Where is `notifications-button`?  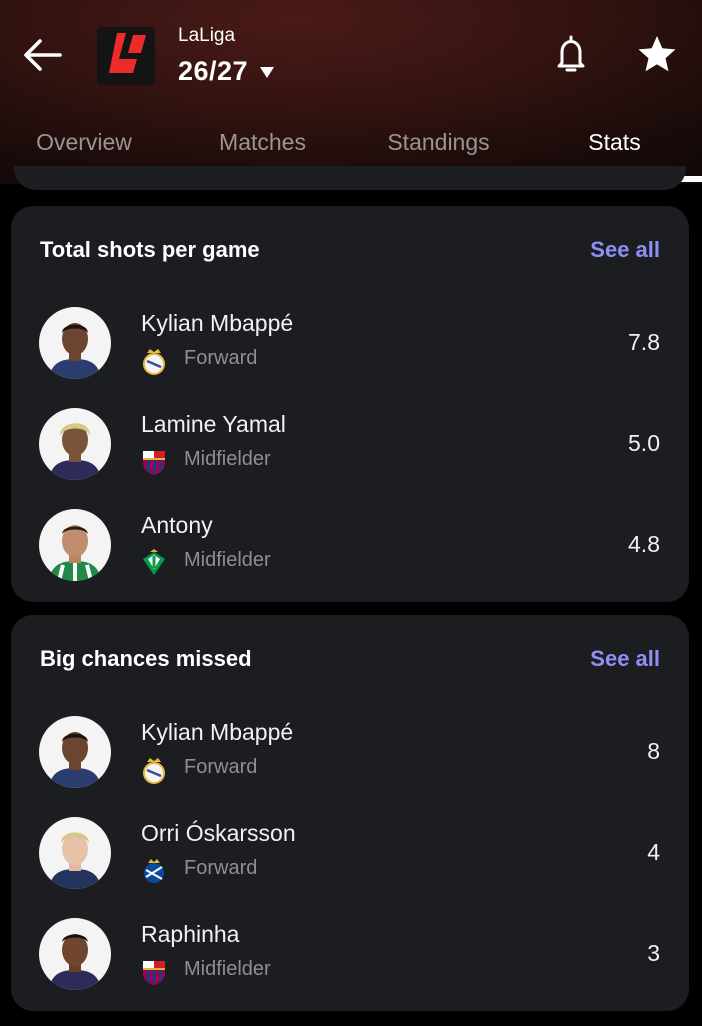 notifications-button is located at coordinates (571, 54).